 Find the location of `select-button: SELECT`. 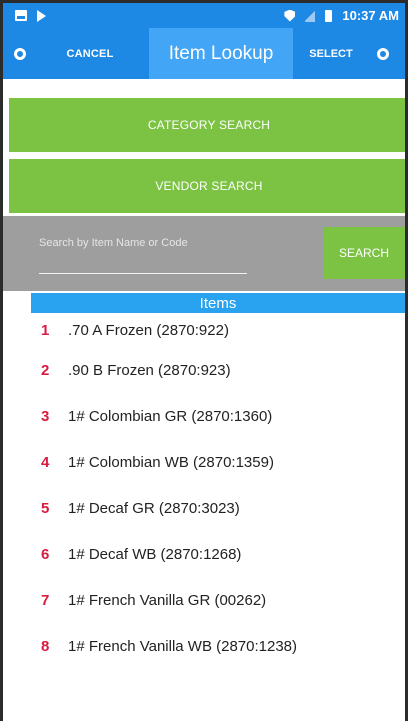

select-button: SELECT is located at coordinates (331, 53).